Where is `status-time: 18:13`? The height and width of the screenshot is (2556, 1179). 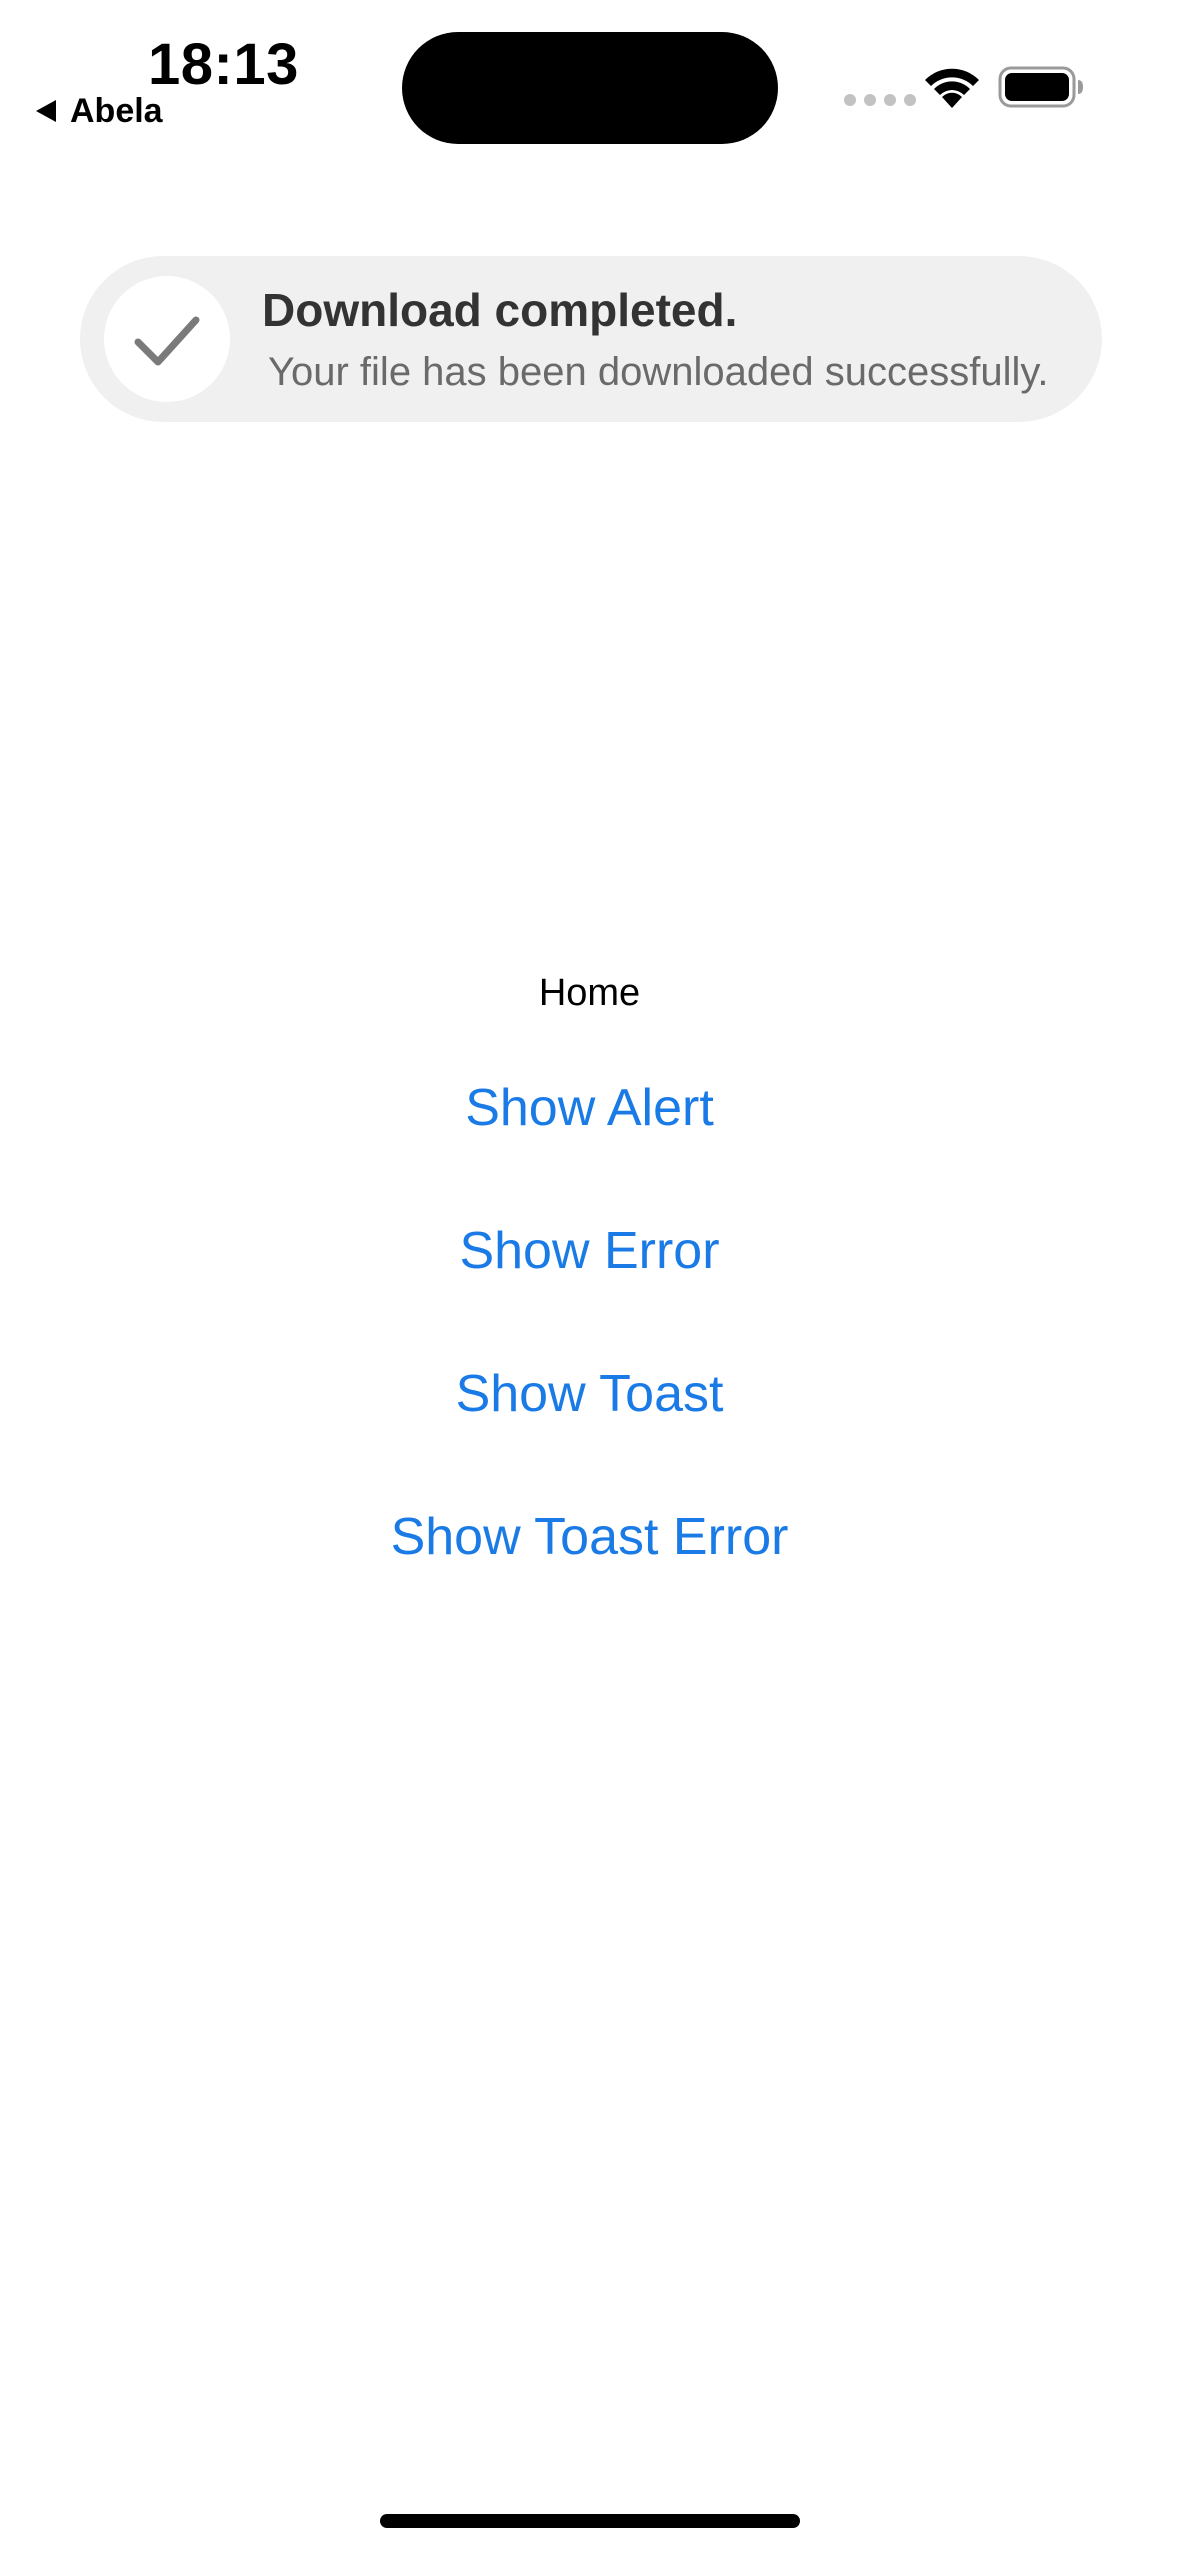
status-time: 18:13 is located at coordinates (223, 64).